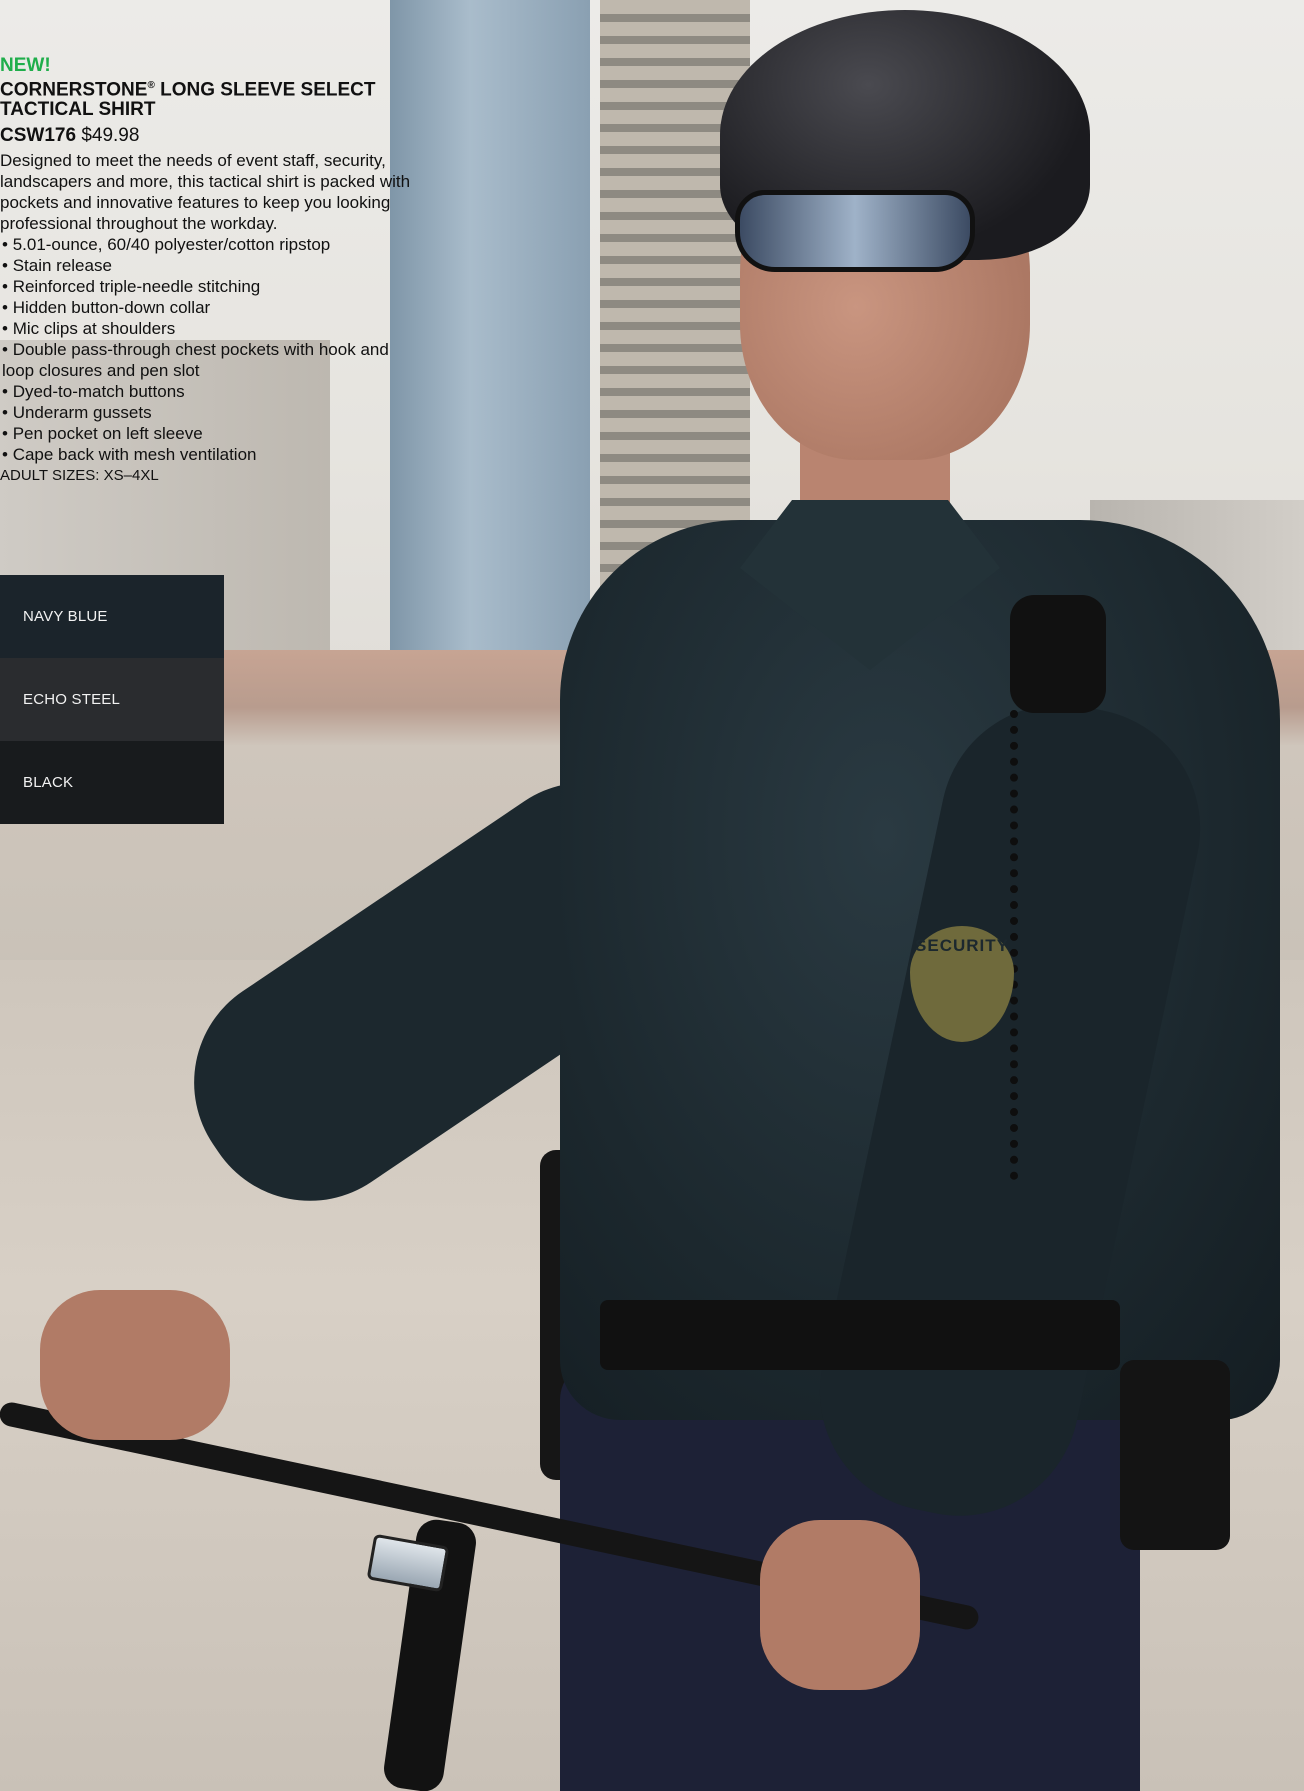  I want to click on swatch-navy-blue: NAVY BLUE, so click(112, 616).